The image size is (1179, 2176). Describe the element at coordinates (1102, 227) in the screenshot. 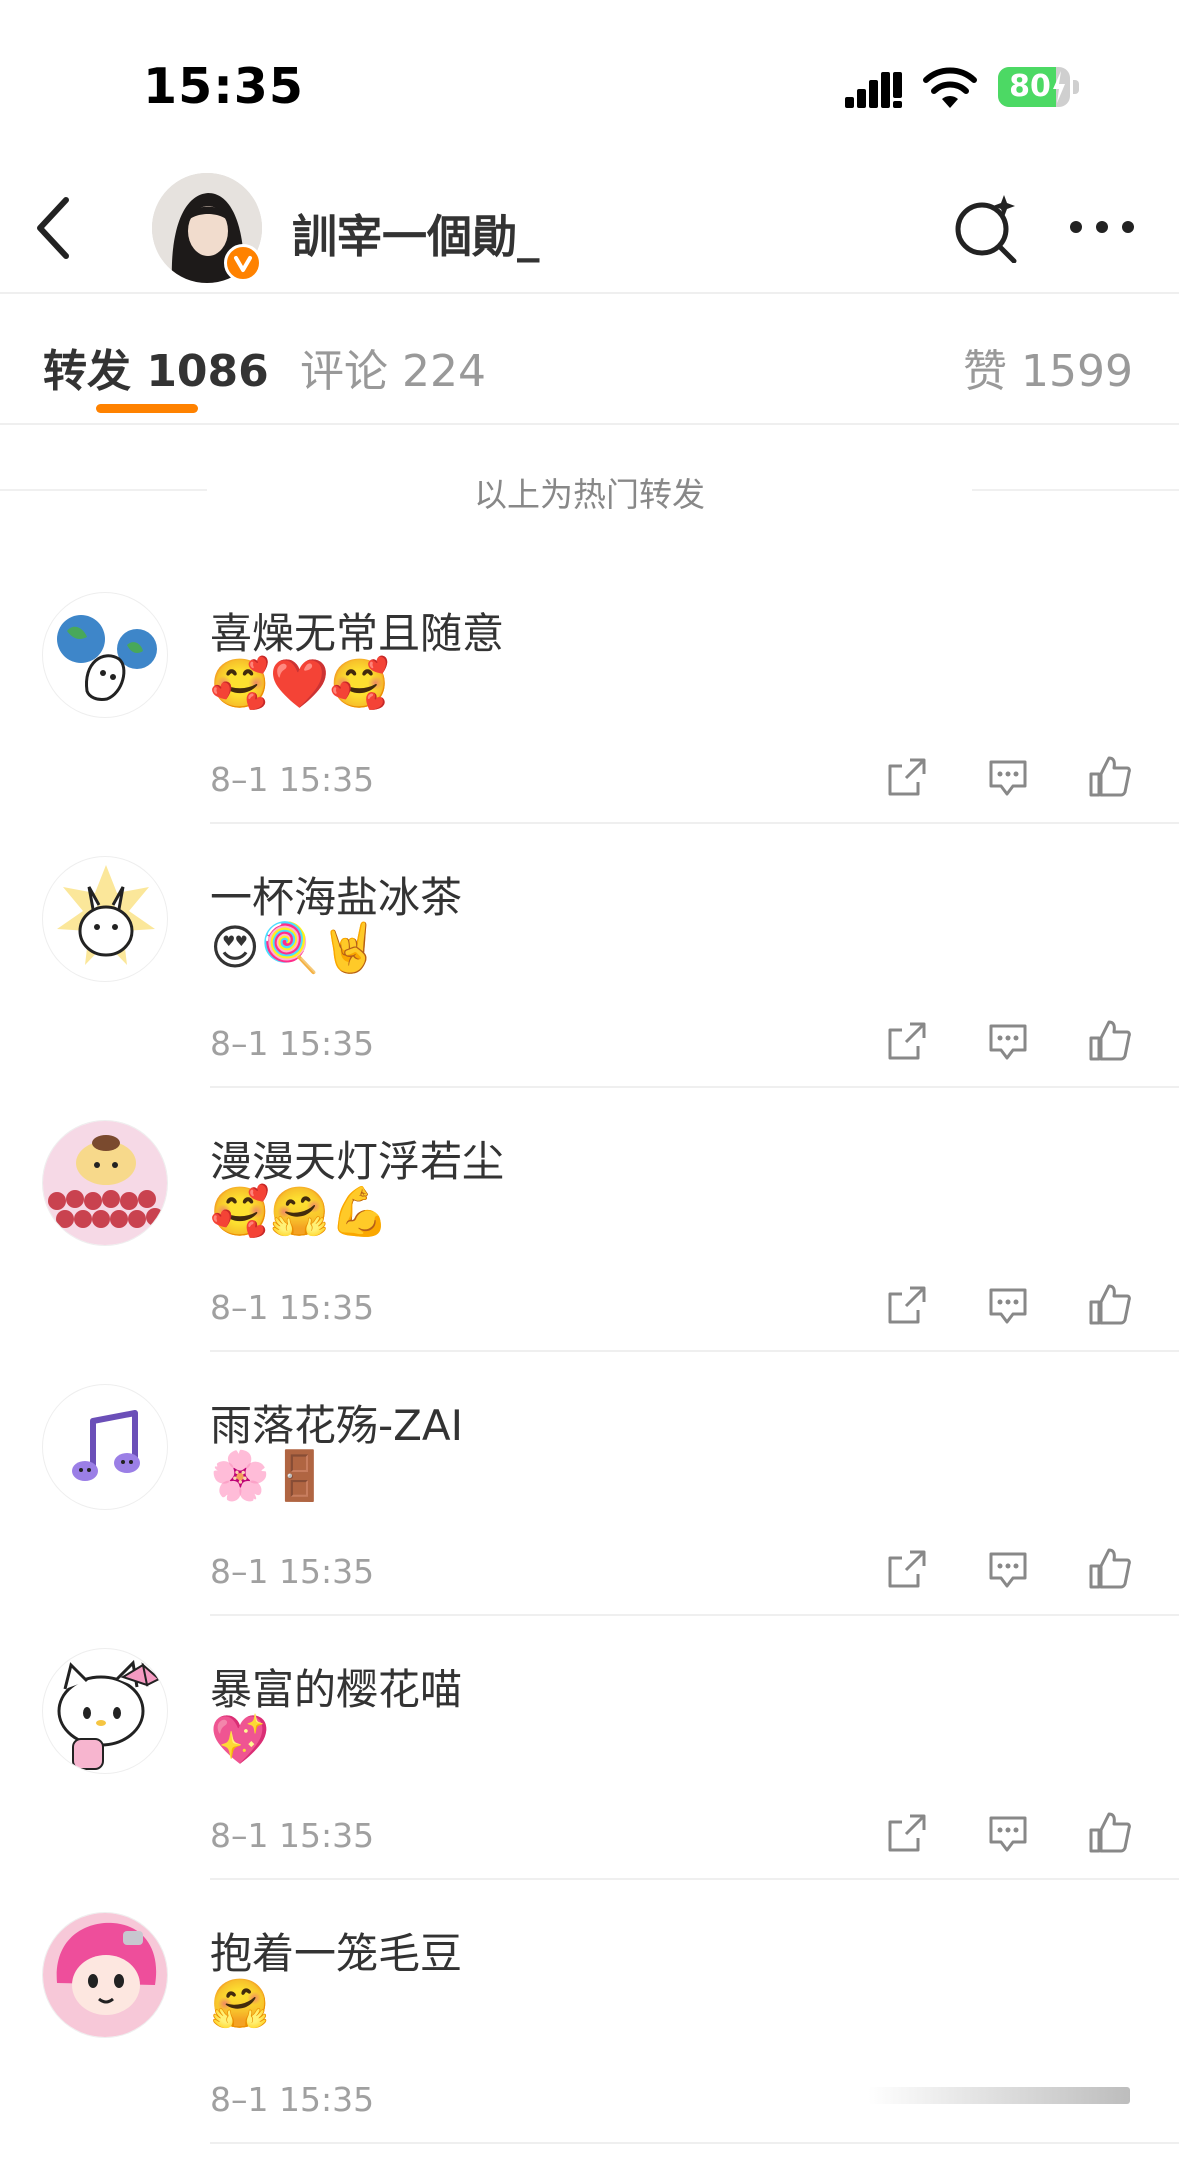

I see `more-options-icon` at that location.